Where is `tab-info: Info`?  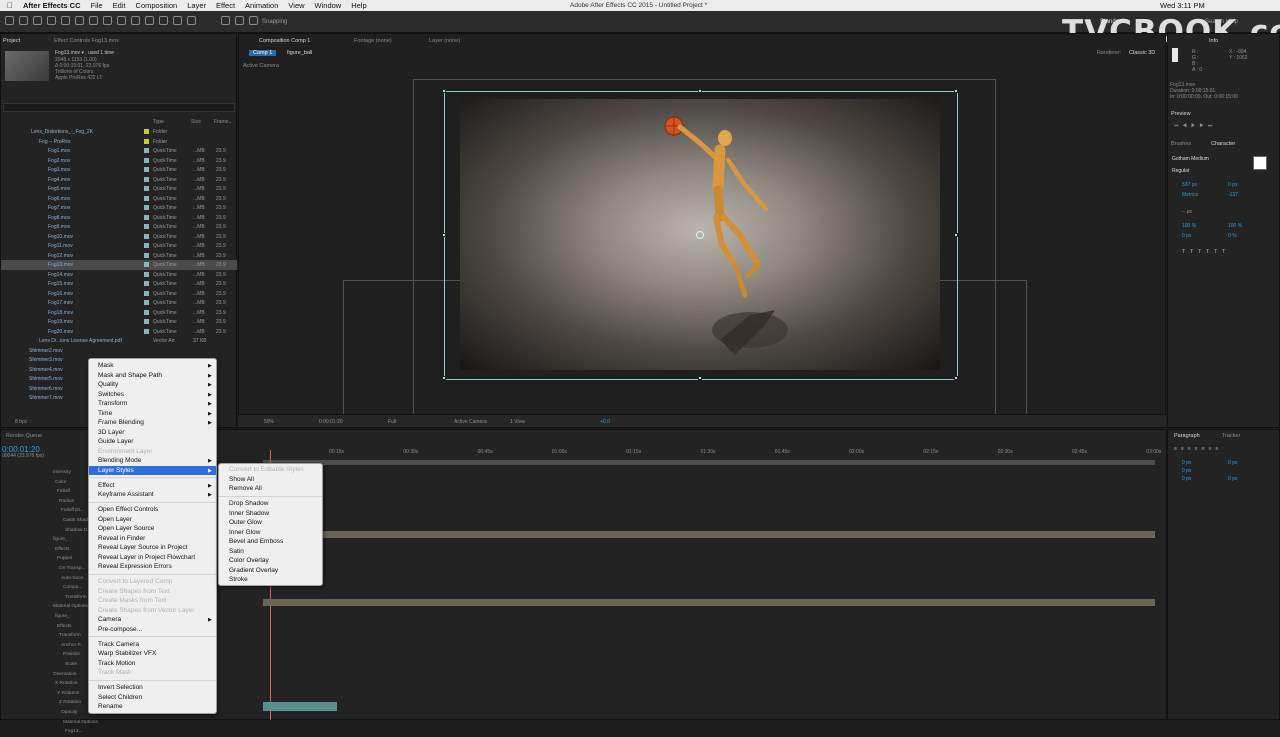 tab-info: Info is located at coordinates (1213, 41).